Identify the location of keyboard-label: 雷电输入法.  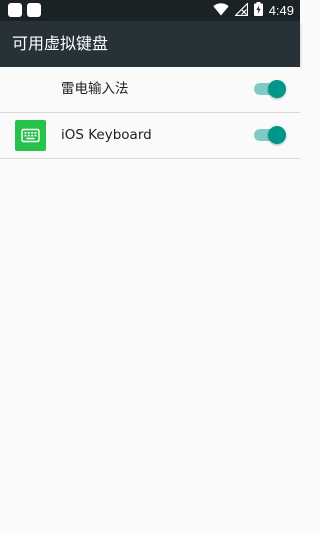
(95, 89).